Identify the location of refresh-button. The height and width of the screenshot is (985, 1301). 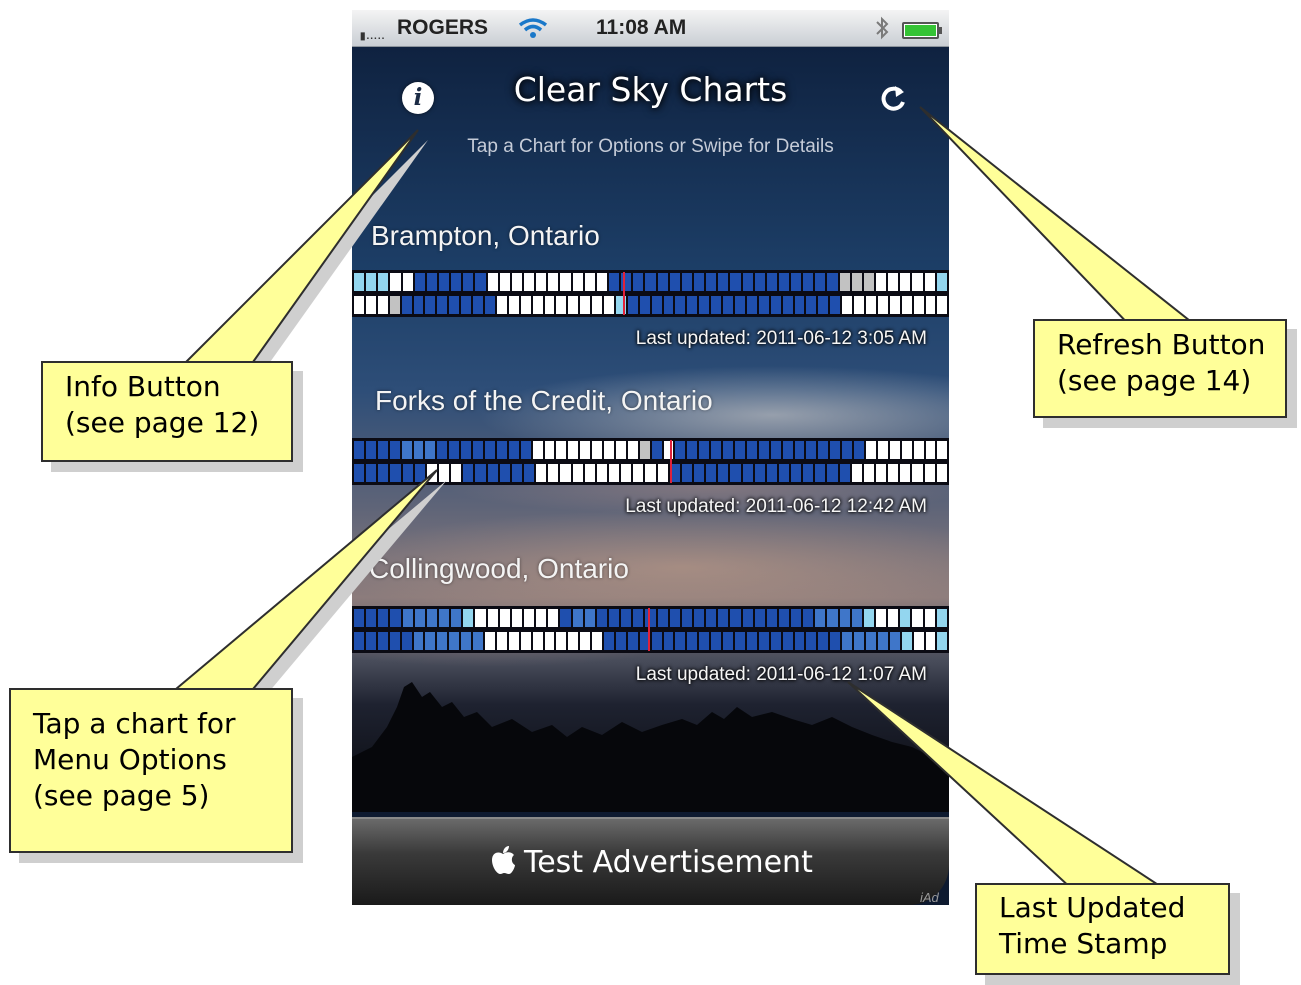
(894, 99).